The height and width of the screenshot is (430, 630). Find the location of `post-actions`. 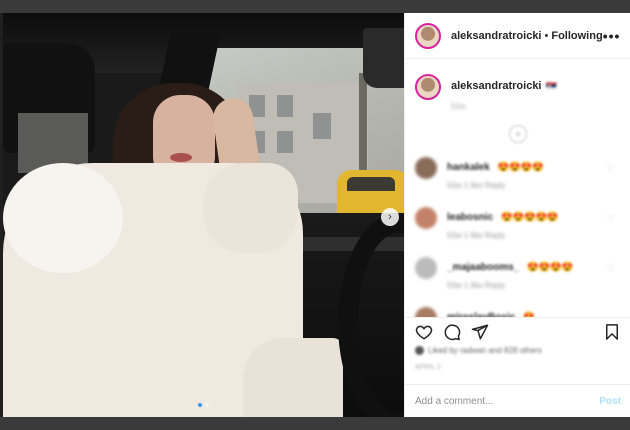

post-actions is located at coordinates (517, 331).